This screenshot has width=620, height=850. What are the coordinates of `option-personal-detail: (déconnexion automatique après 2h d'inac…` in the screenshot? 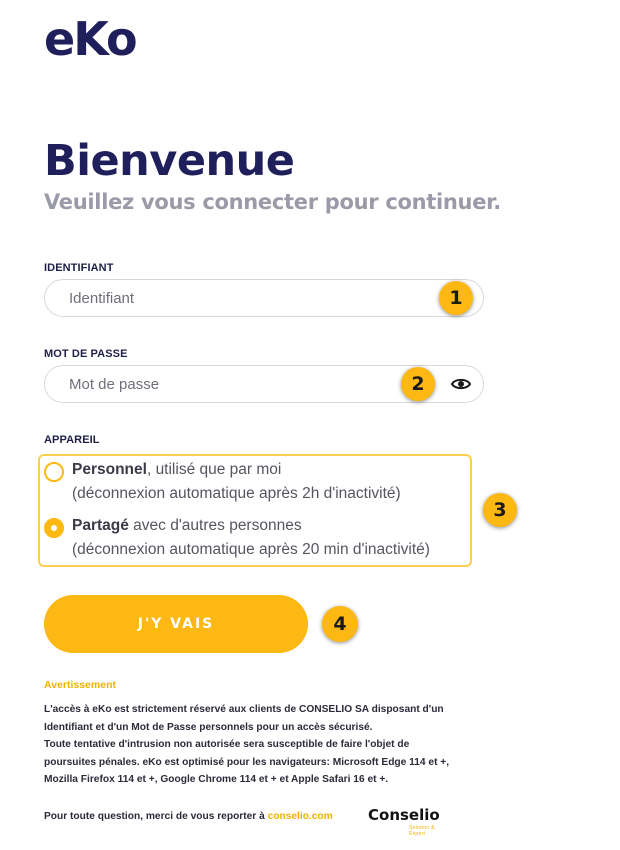 It's located at (236, 493).